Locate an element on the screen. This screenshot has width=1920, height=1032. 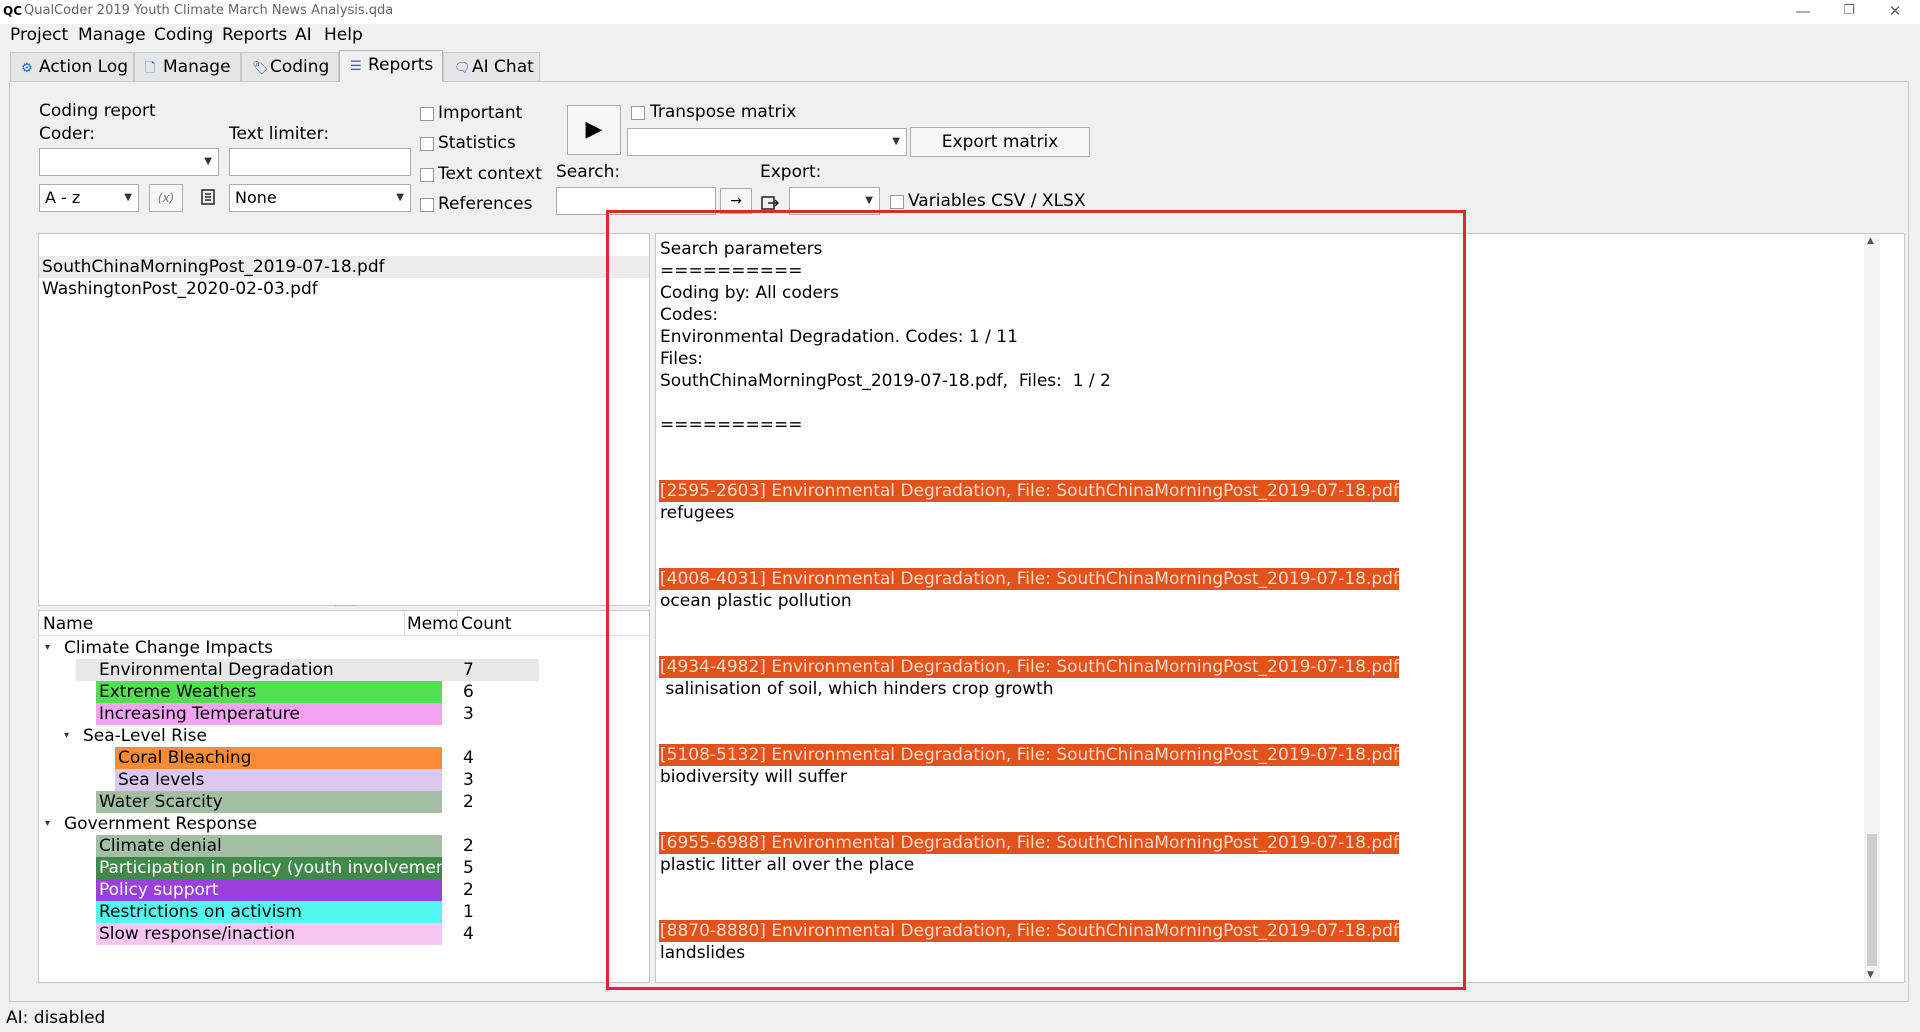
search-input is located at coordinates (636, 201).